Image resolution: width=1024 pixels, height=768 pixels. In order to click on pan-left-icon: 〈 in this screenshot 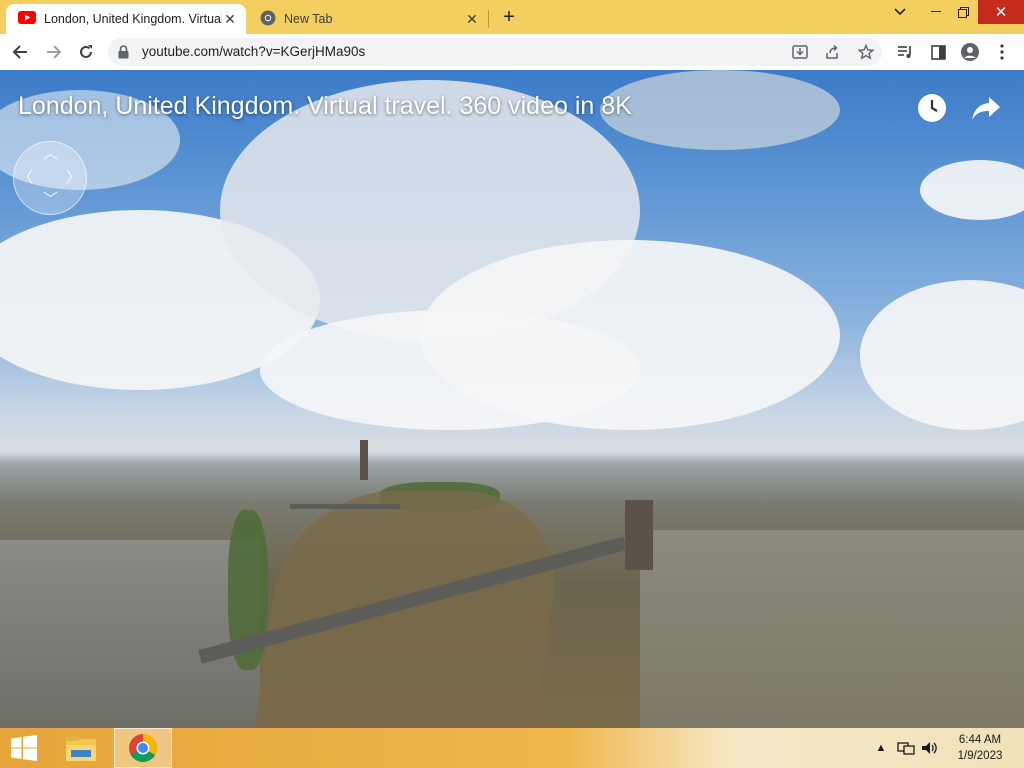, I will do `click(25, 176)`.